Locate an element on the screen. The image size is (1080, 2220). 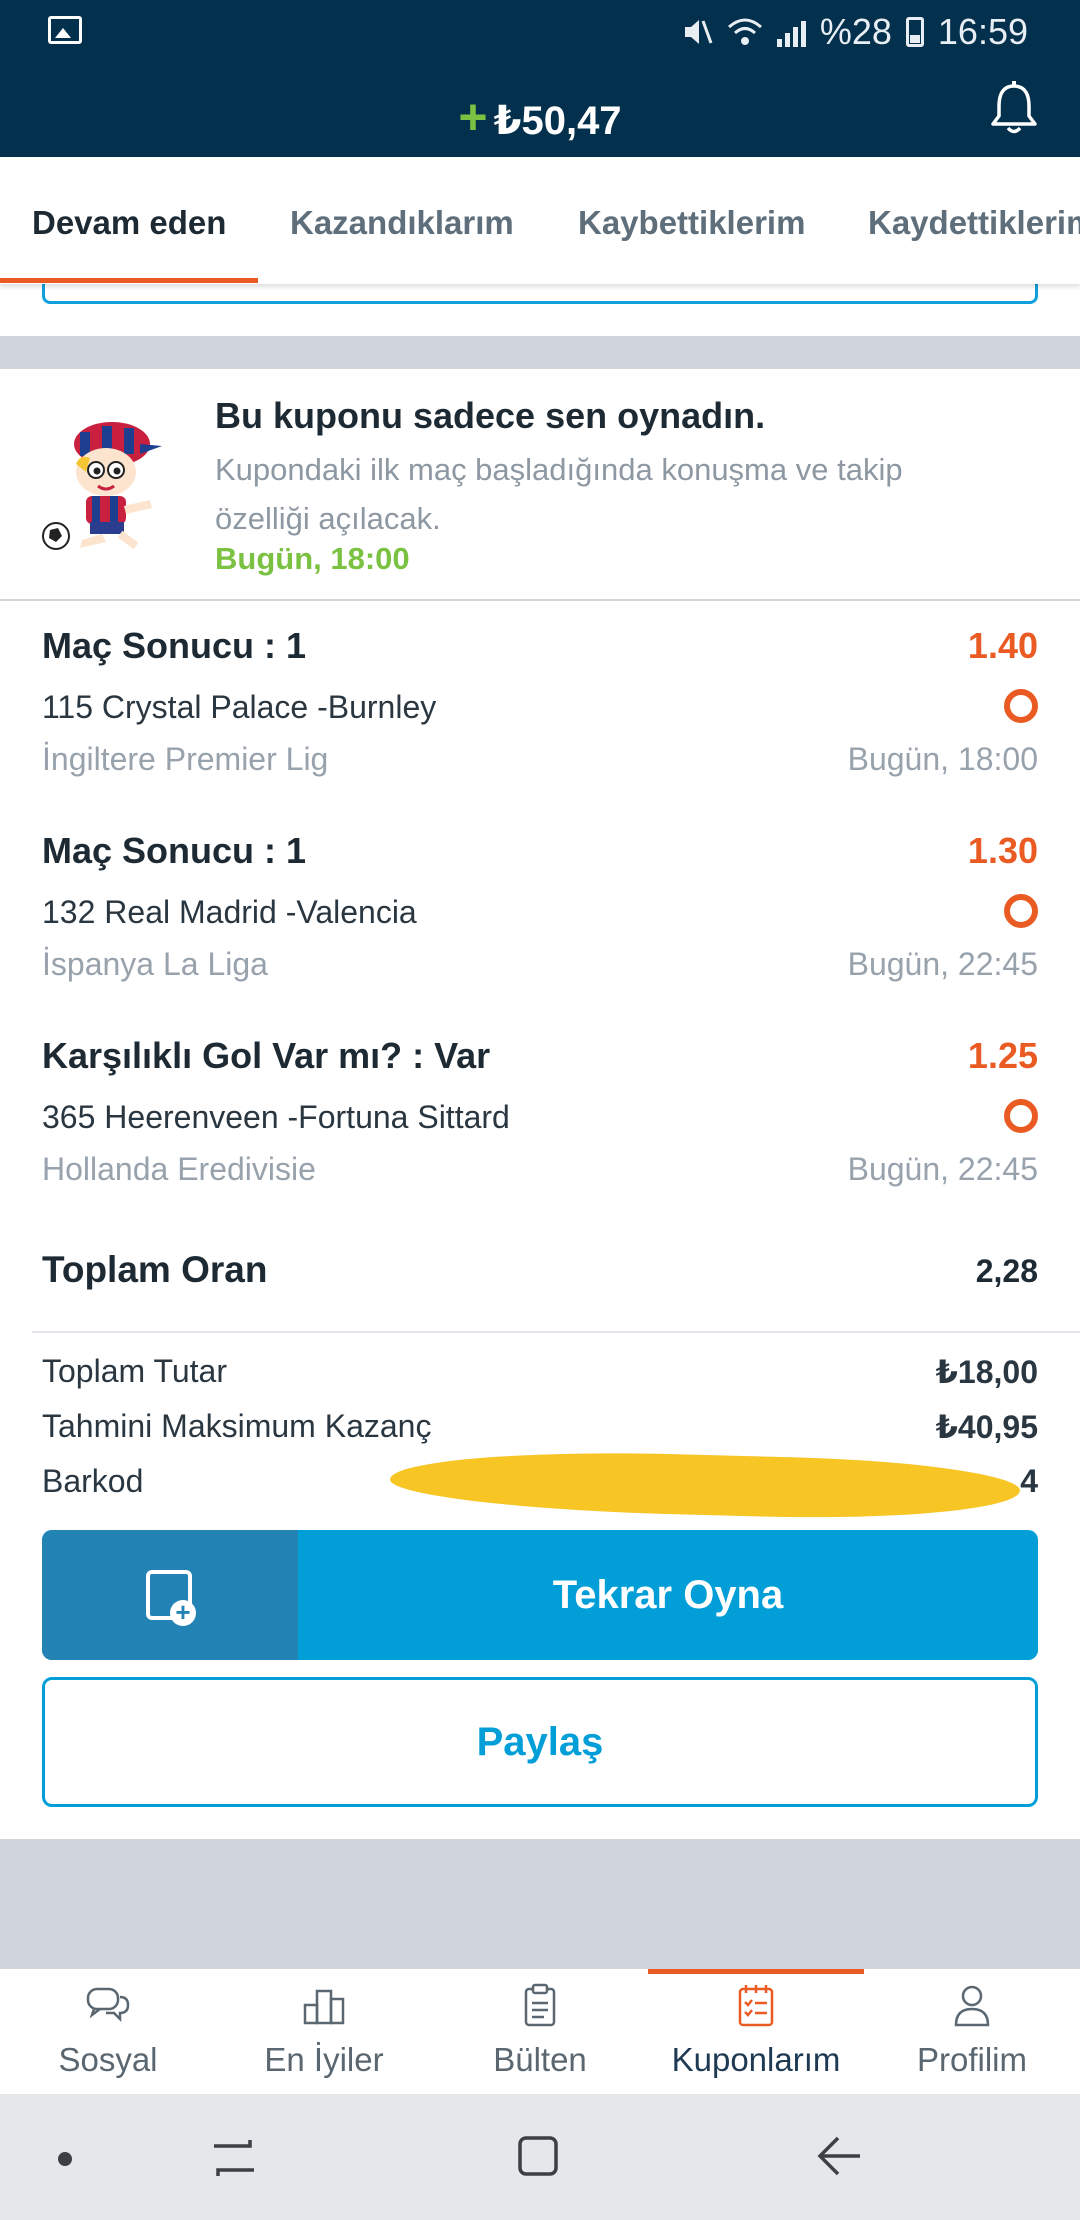
status-bar: %28 16:59 is located at coordinates (540, 31).